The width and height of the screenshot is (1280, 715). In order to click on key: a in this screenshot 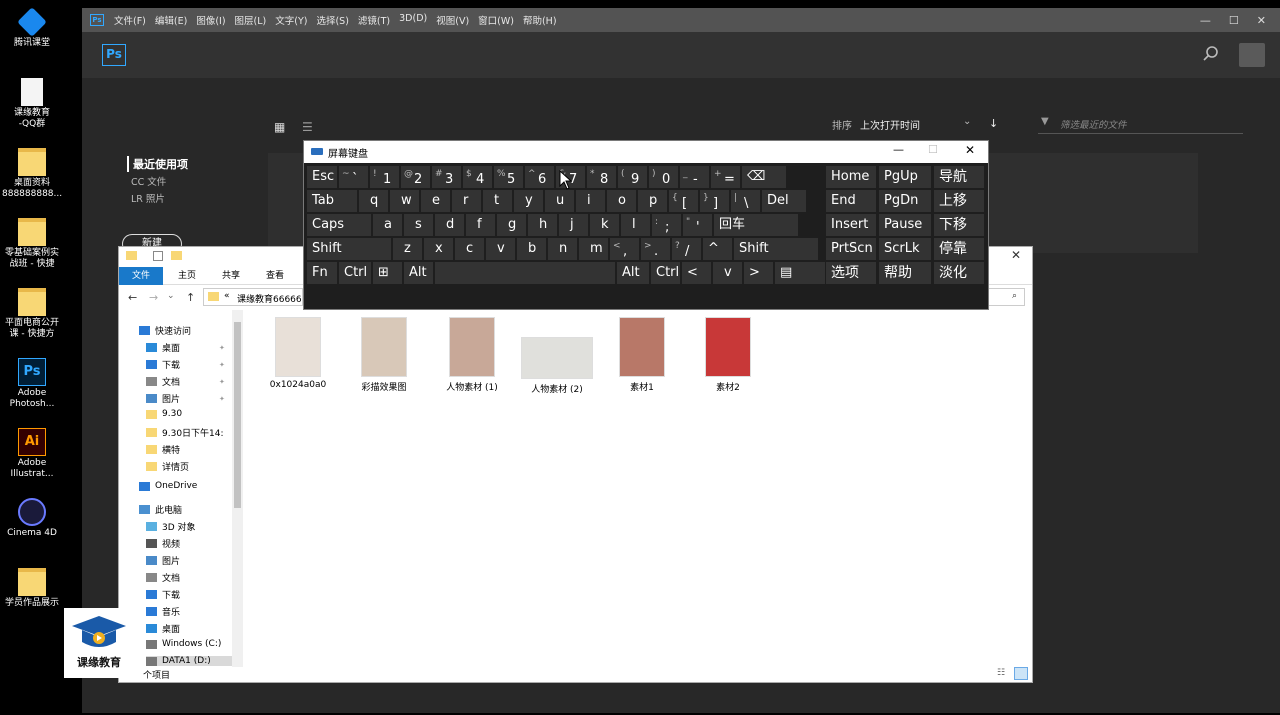, I will do `click(387, 225)`.